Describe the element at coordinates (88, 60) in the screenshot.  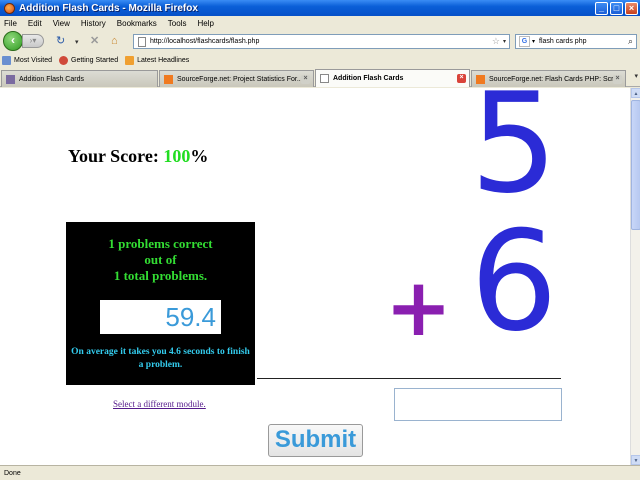
I see `bookmark-getting-started: Getting Started` at that location.